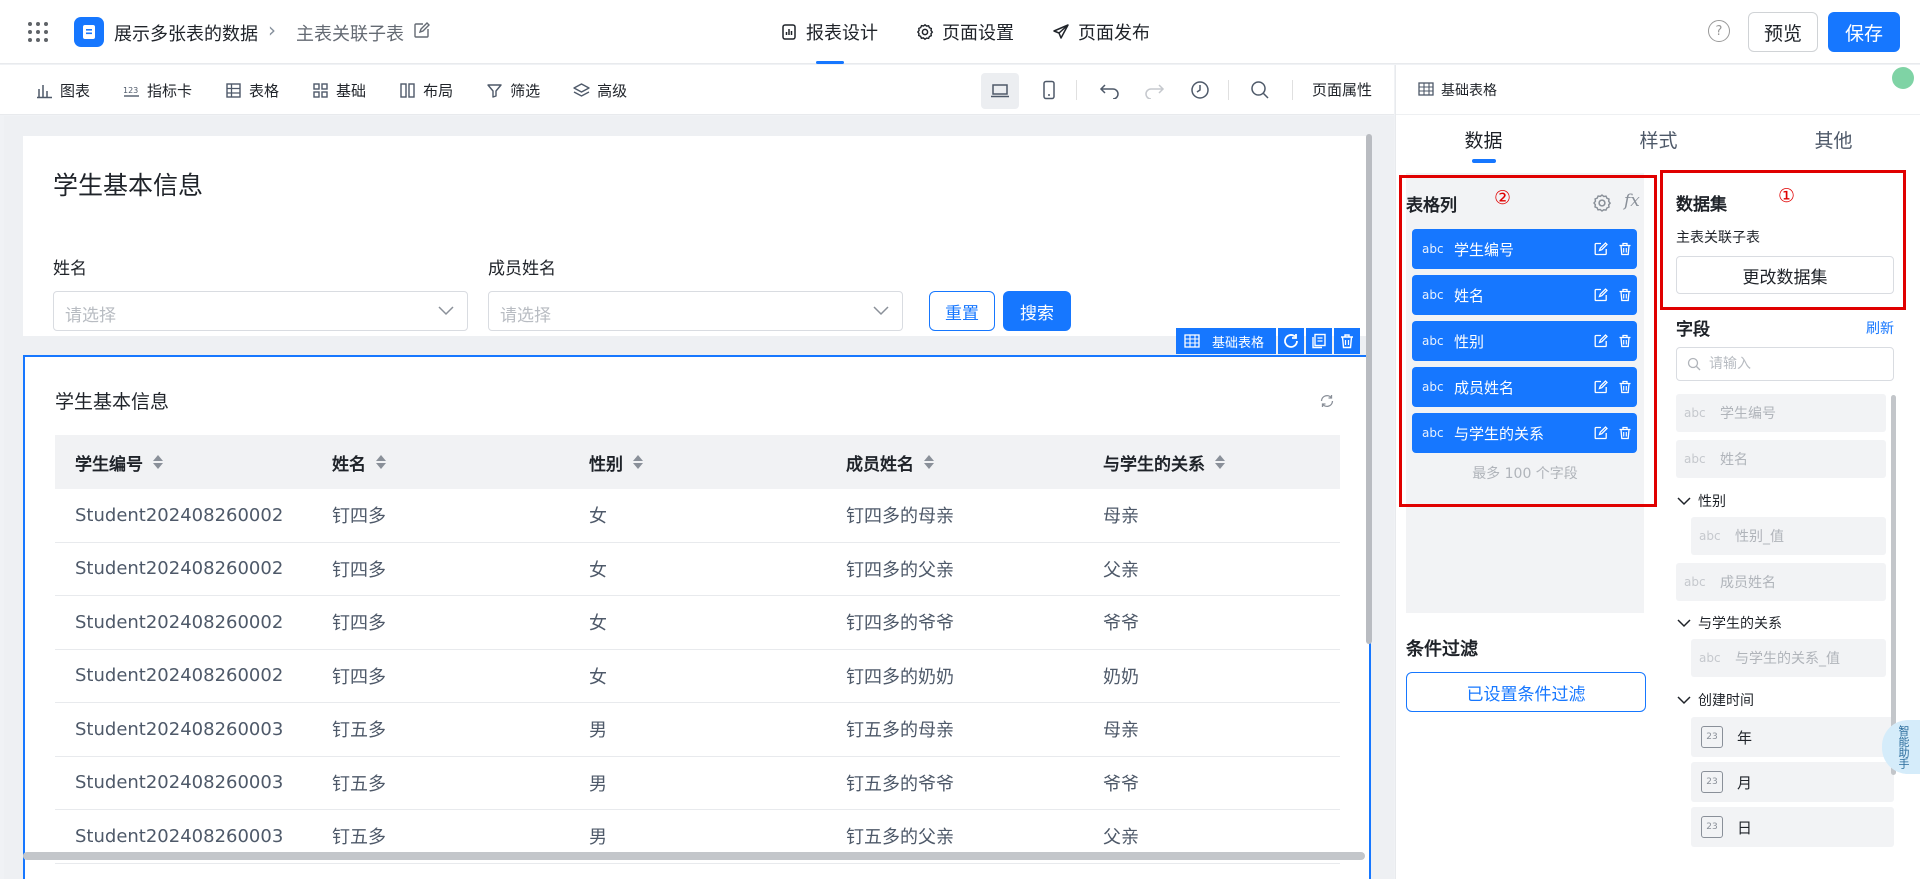  What do you see at coordinates (1121, 677) in the screenshot?
I see `table-cell: 奶奶` at bounding box center [1121, 677].